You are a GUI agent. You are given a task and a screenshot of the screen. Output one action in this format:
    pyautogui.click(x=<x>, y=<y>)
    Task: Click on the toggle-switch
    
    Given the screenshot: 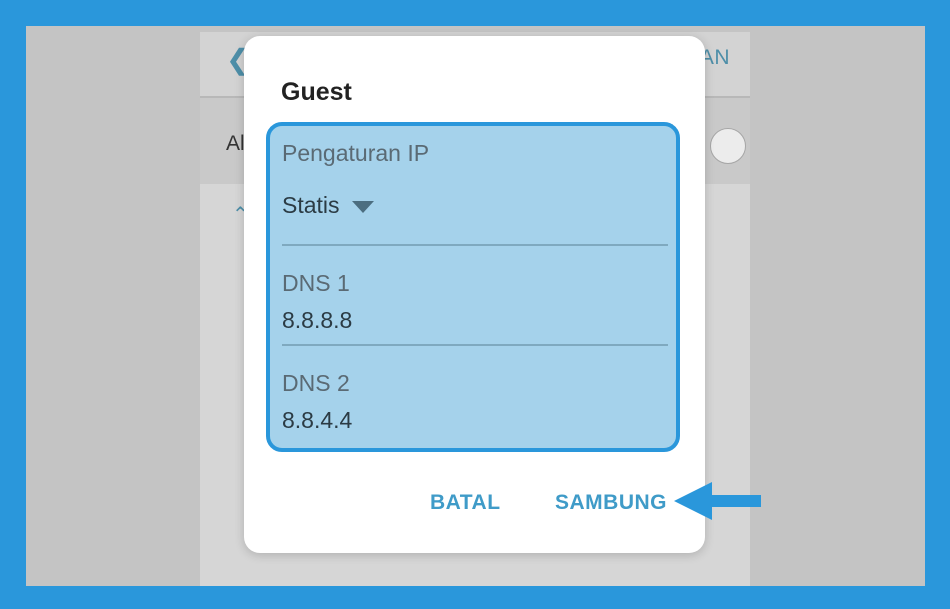 What is the action you would take?
    pyautogui.click(x=728, y=146)
    